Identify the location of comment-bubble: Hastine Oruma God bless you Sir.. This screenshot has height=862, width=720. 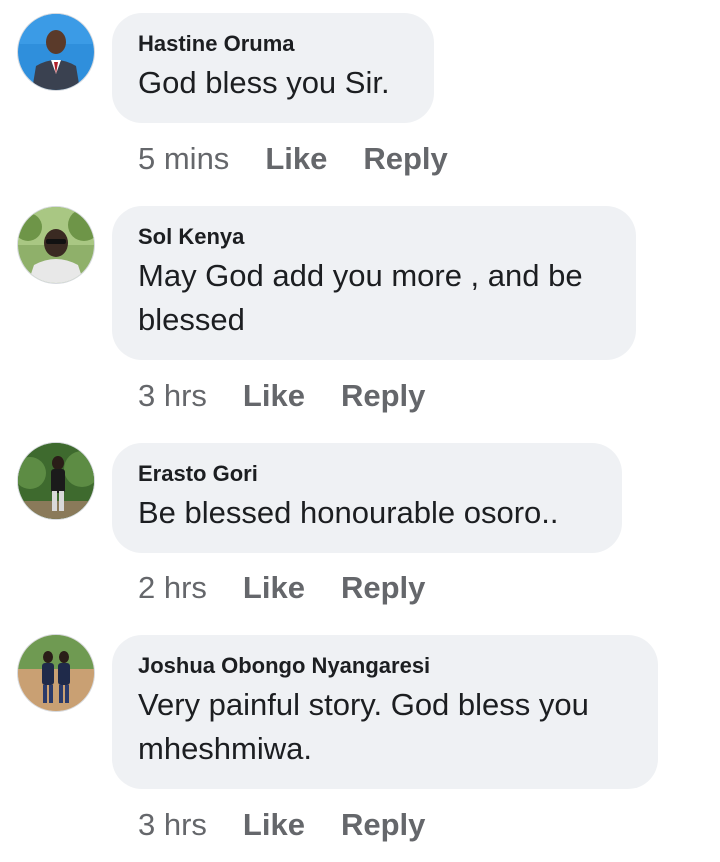
(273, 68).